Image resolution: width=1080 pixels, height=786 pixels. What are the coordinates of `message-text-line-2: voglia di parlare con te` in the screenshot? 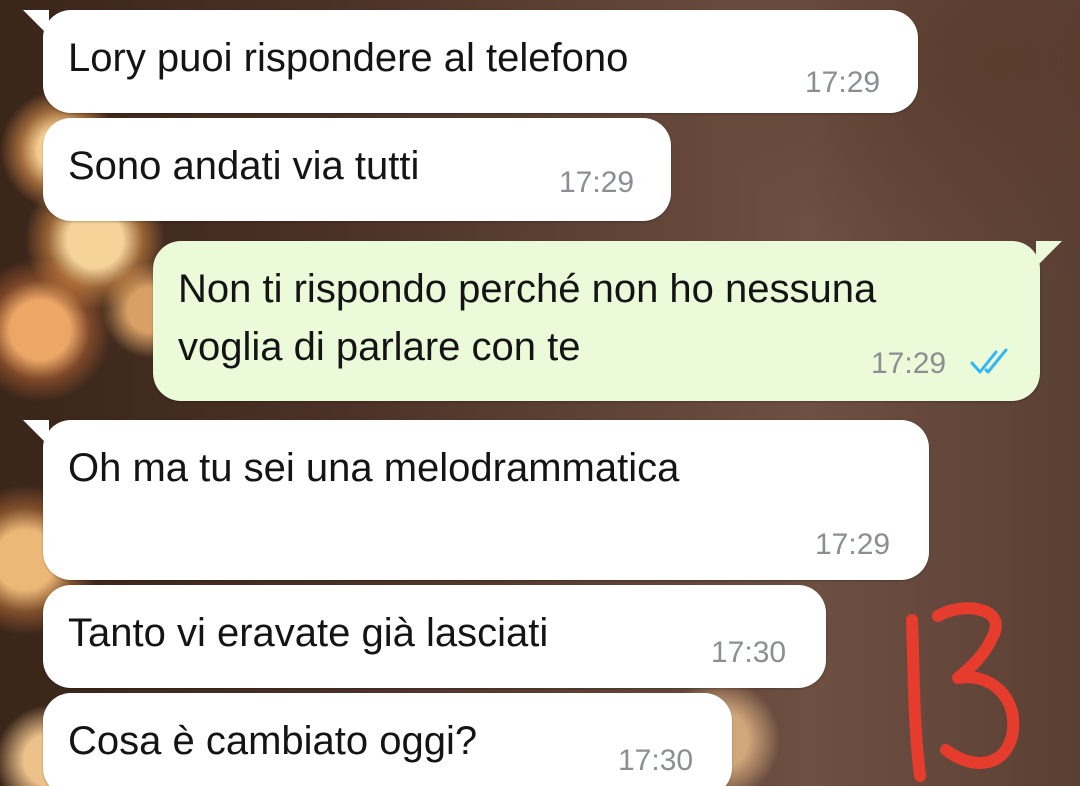 It's located at (379, 347).